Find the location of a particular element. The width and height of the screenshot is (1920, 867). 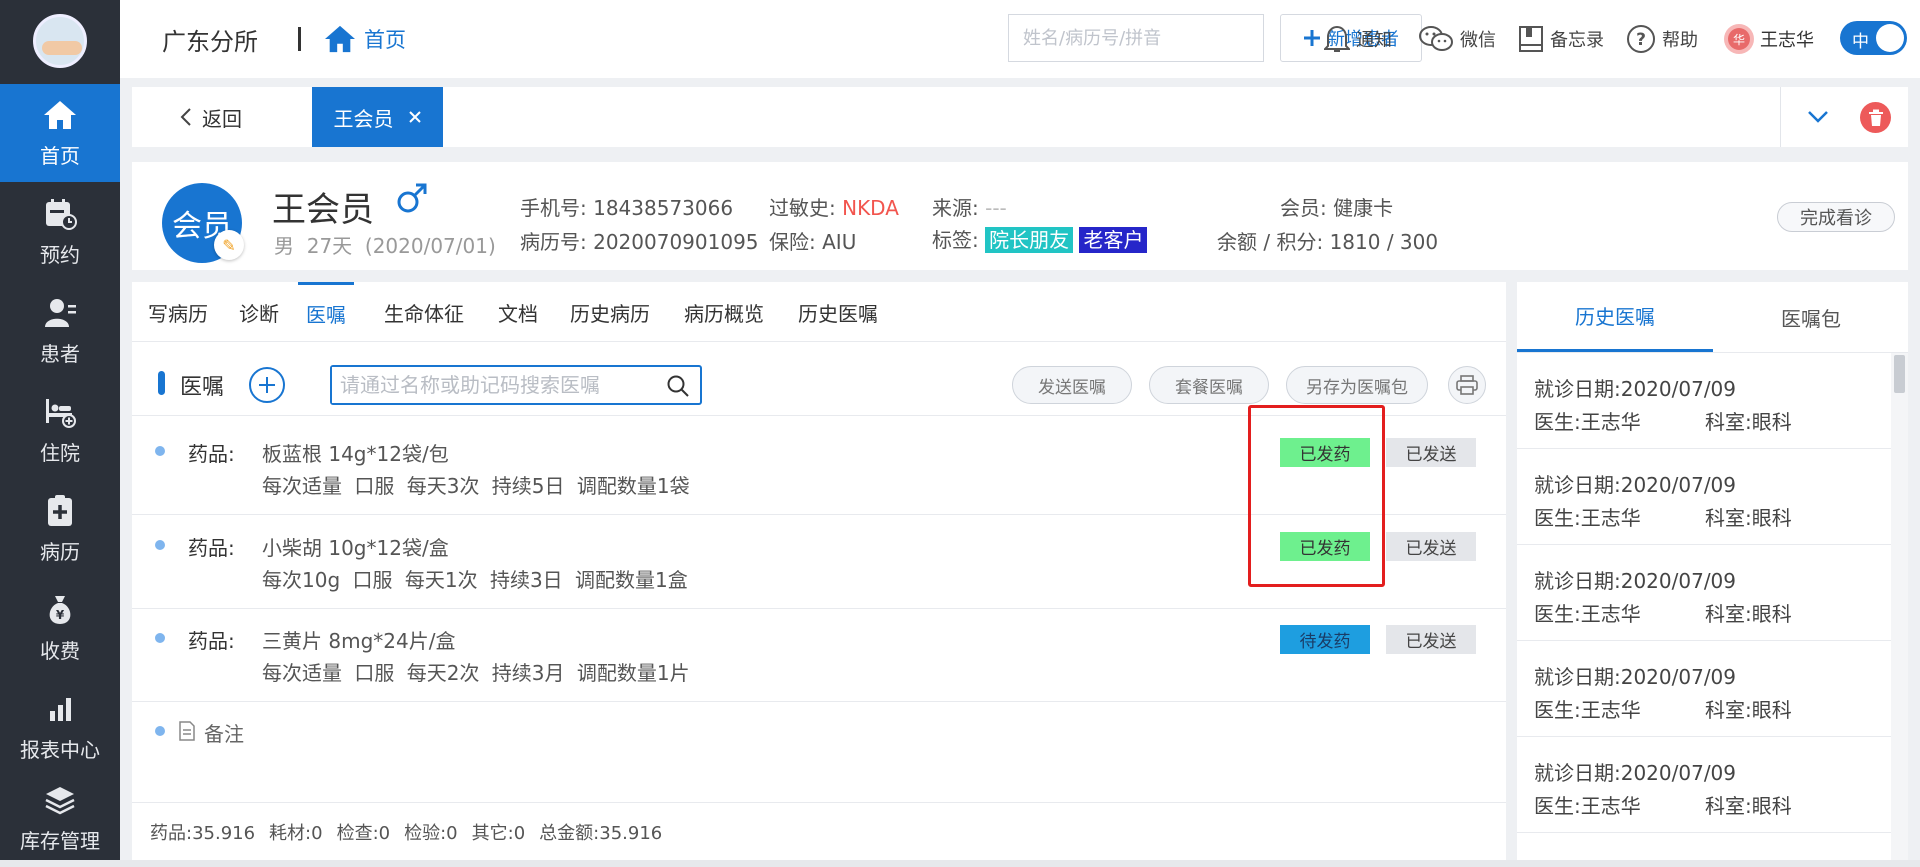

tab-record-overview: 病历概览 is located at coordinates (724, 312).